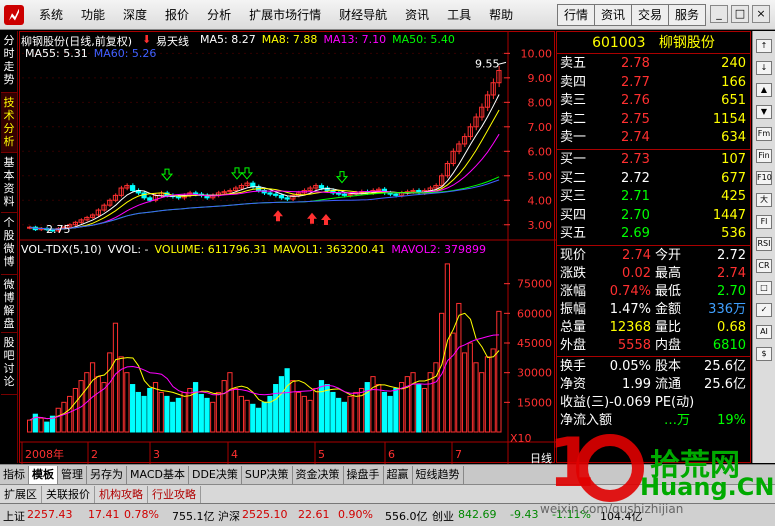 This screenshot has height=526, width=775. I want to click on tab-technical: 技术分析, so click(9, 123).